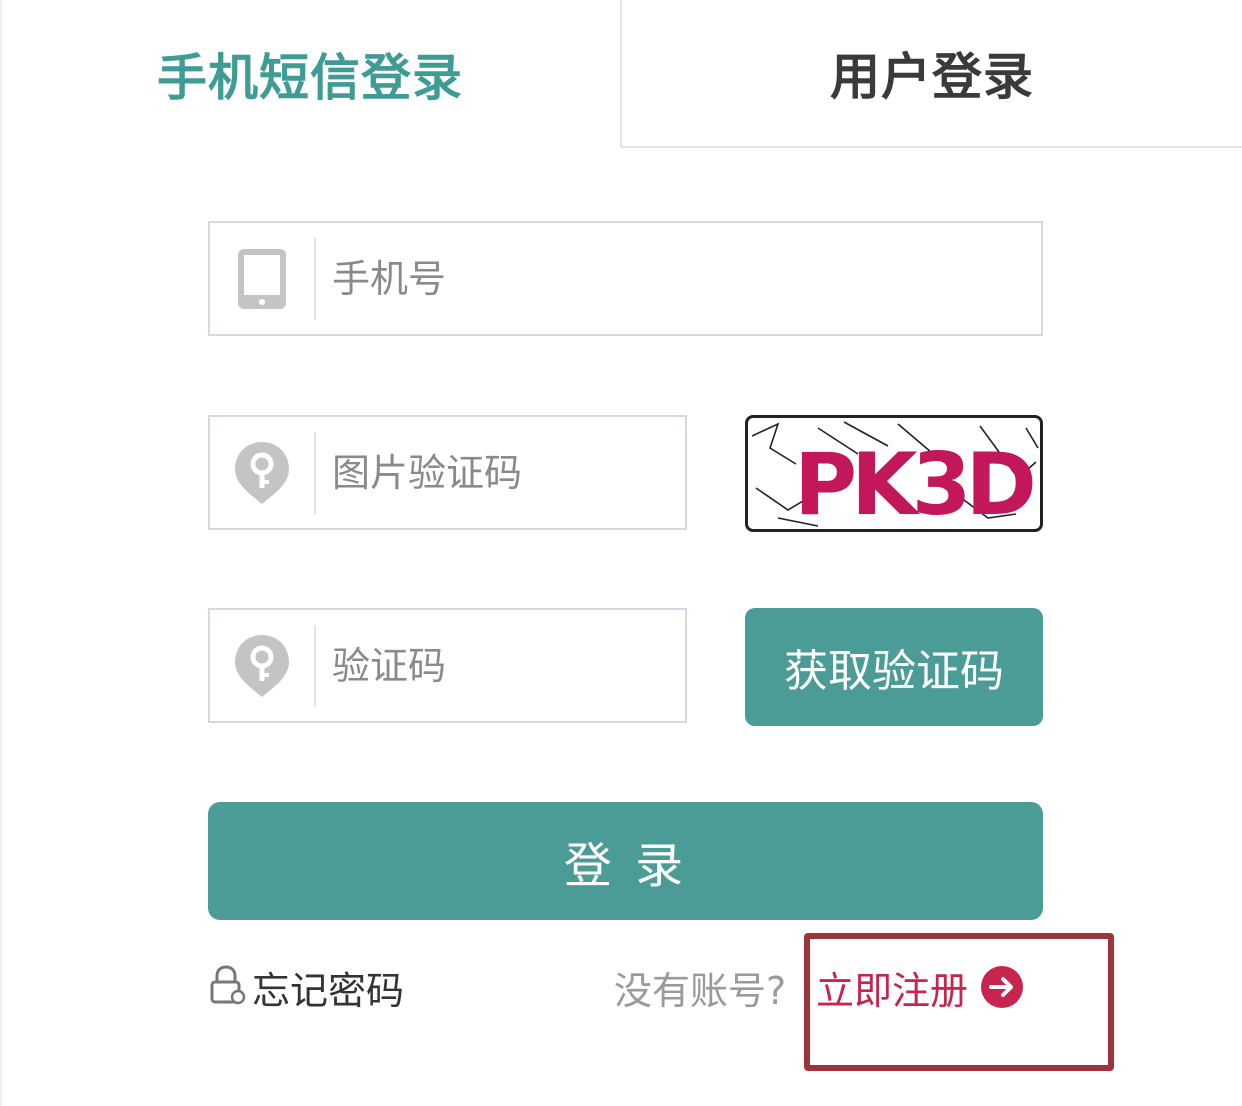 The image size is (1242, 1106). What do you see at coordinates (560, 472) in the screenshot?
I see `image-code-input` at bounding box center [560, 472].